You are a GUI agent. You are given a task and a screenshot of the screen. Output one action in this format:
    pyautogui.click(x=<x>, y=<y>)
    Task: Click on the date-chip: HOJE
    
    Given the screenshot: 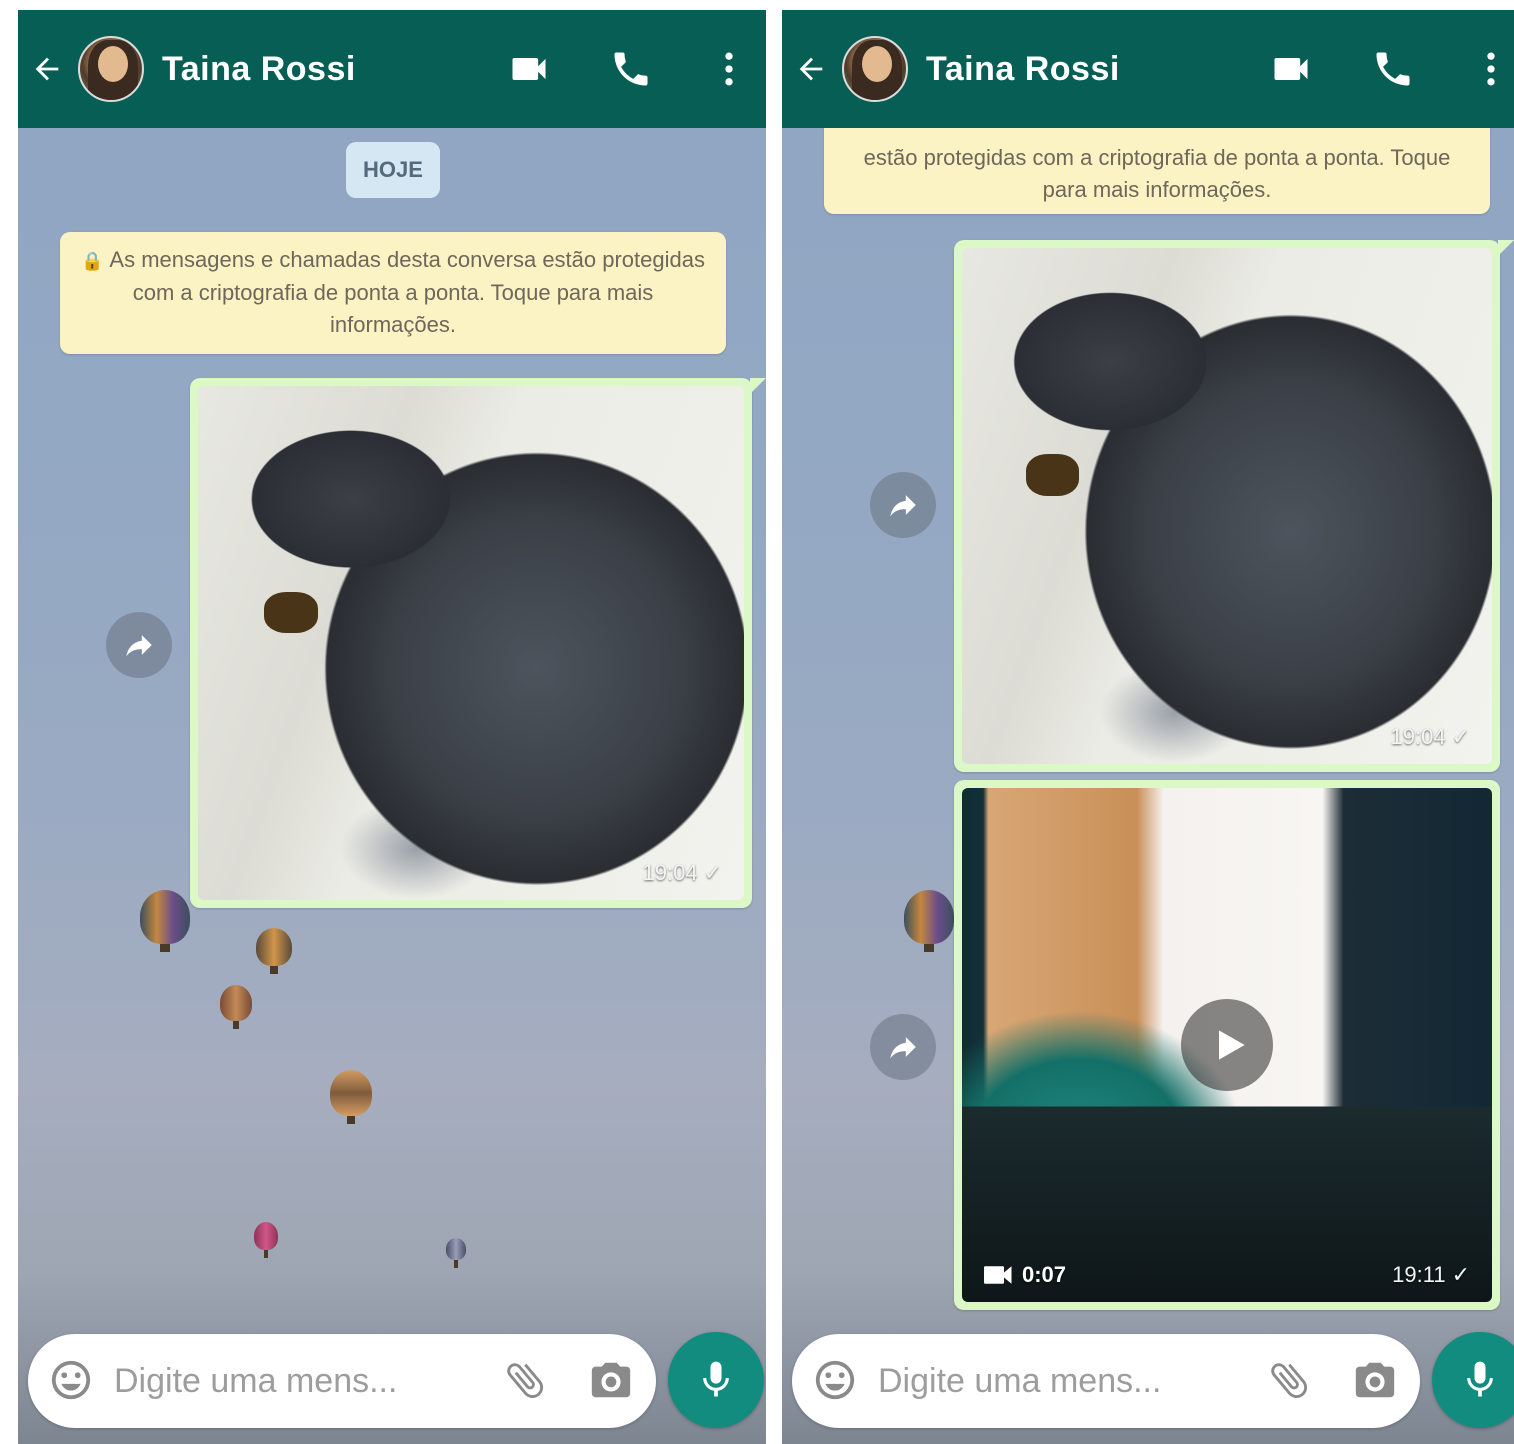 What is the action you would take?
    pyautogui.click(x=393, y=170)
    